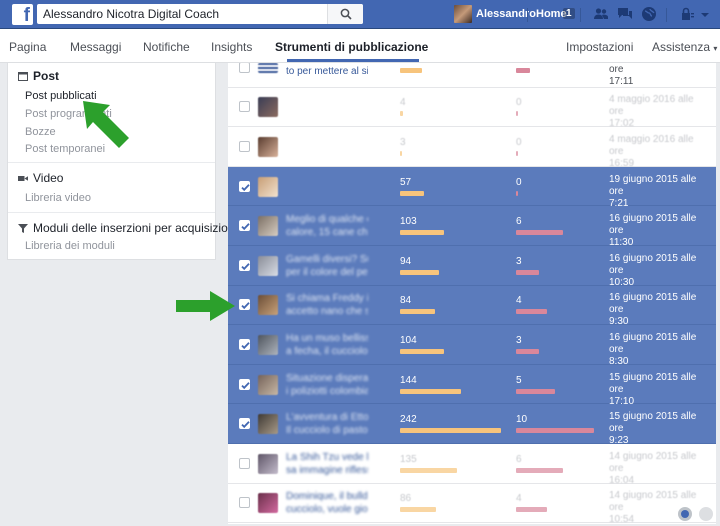 This screenshot has width=720, height=526. I want to click on tab-messaggi: Messaggi, so click(95, 47).